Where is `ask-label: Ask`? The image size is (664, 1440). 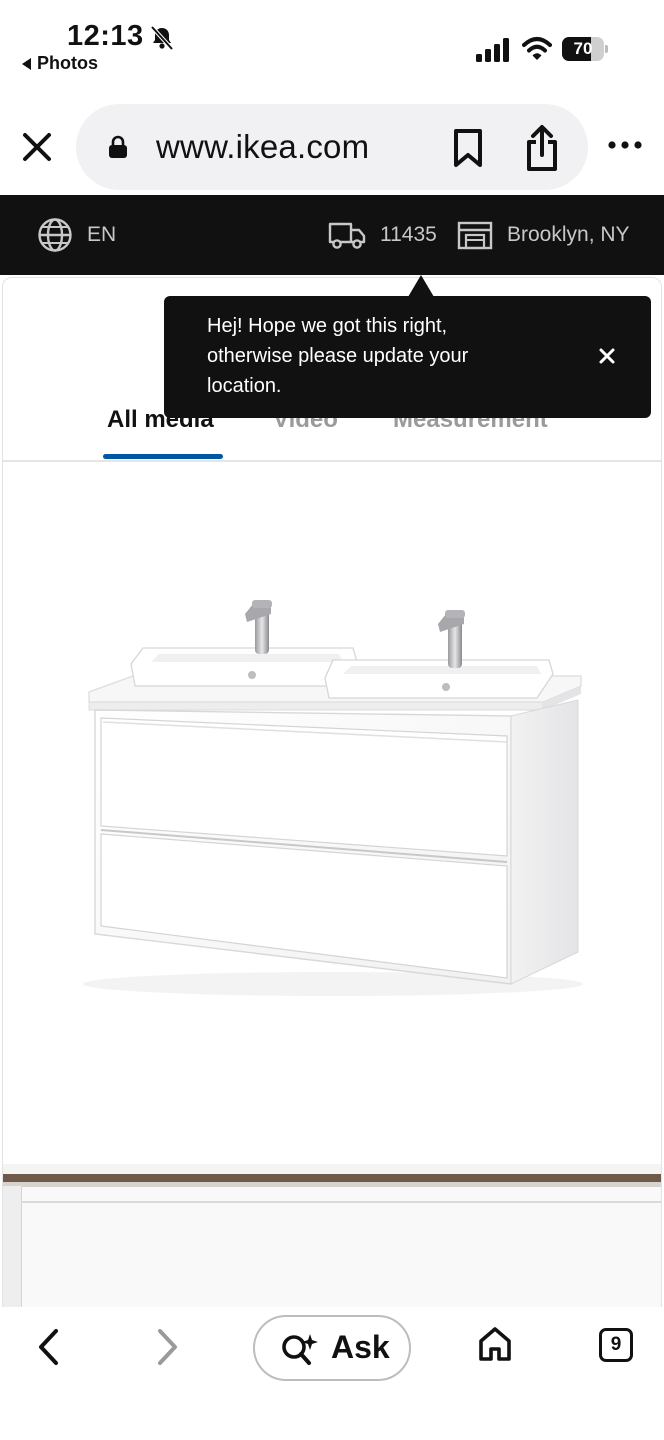
ask-label: Ask is located at coordinates (360, 1347).